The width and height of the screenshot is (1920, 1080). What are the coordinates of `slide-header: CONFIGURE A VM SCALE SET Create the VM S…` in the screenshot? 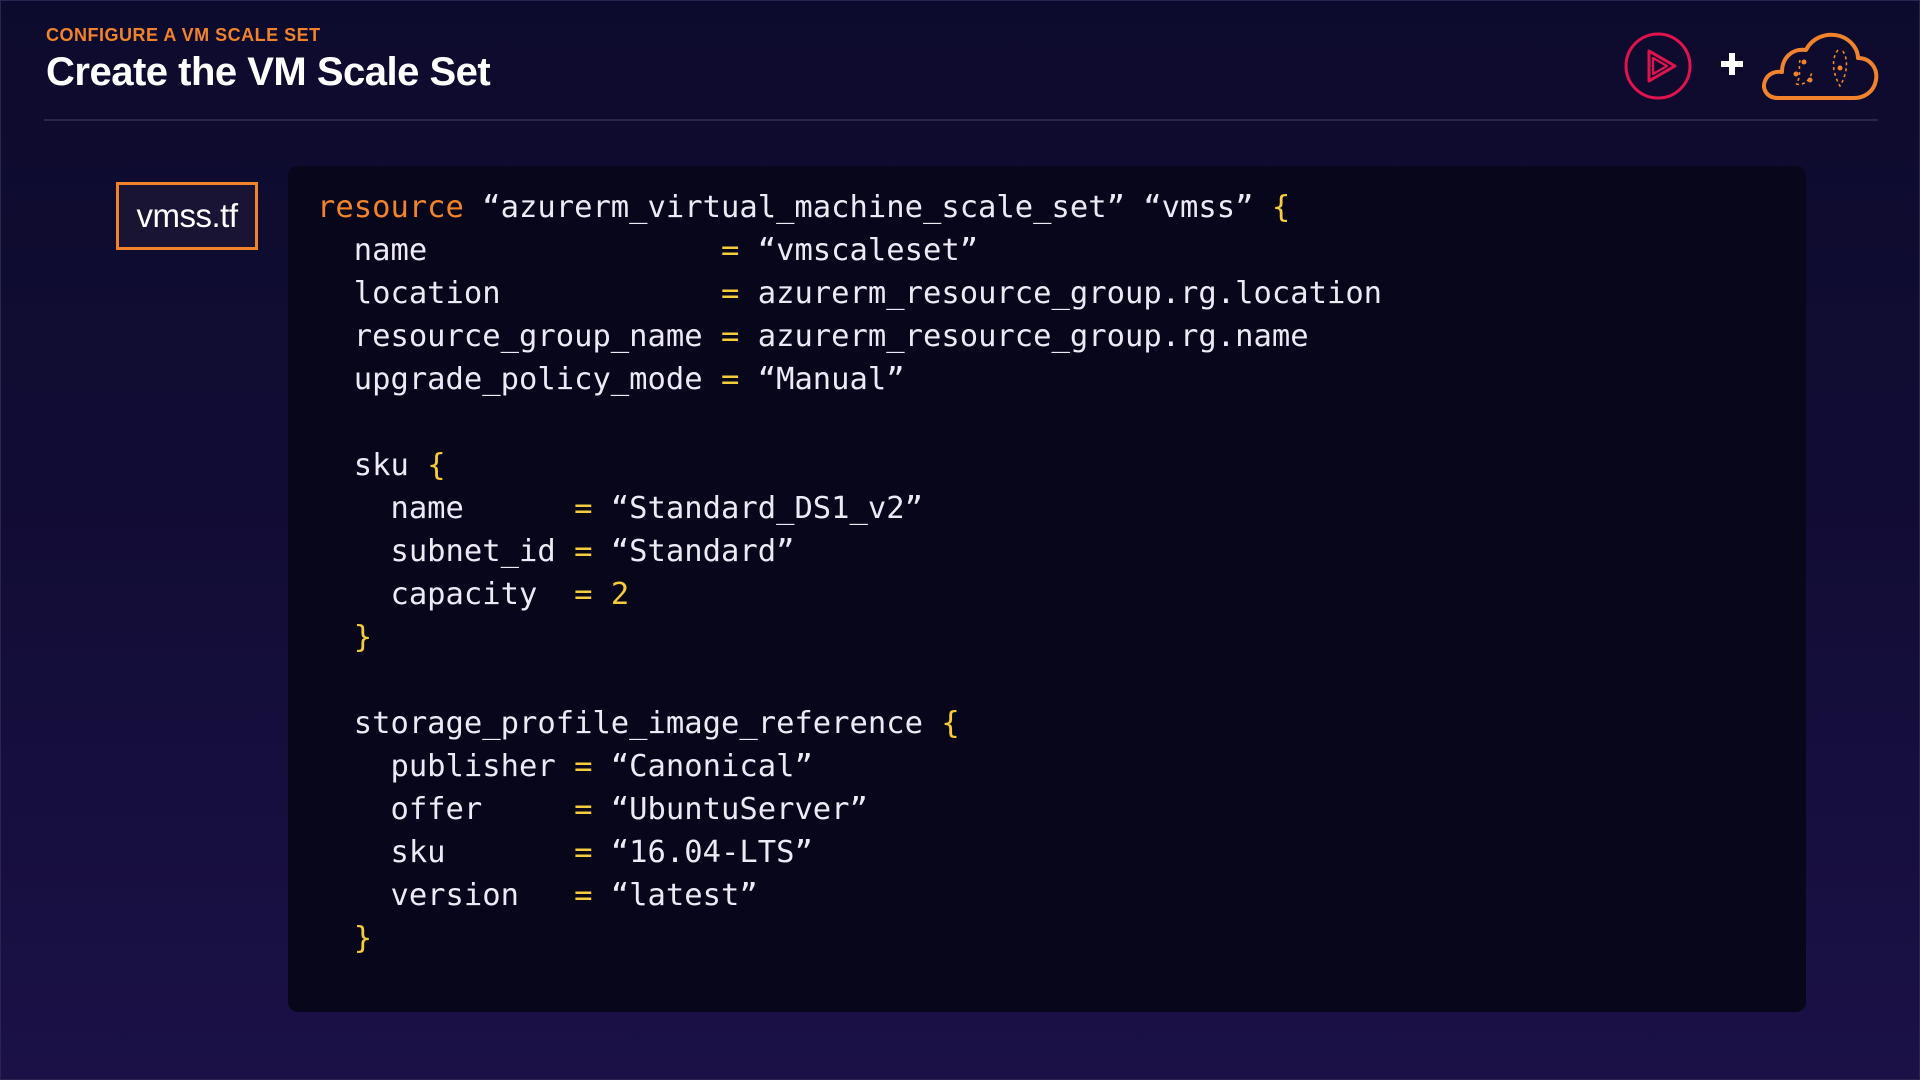 It's located at (268, 60).